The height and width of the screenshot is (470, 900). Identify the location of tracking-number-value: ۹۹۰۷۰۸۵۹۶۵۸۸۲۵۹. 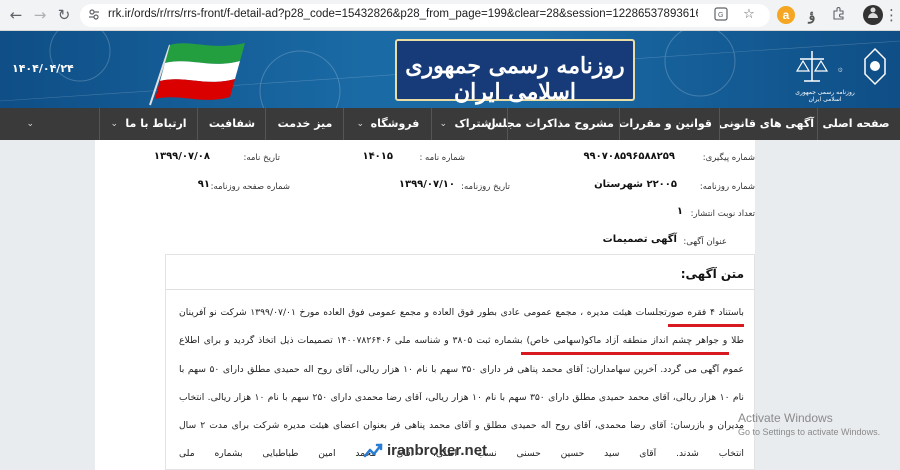
(629, 156).